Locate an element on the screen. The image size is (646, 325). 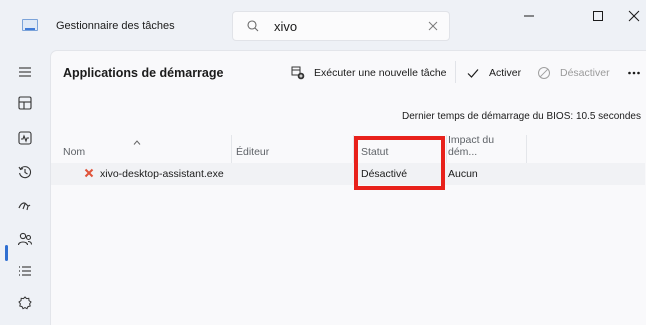
column-header-name: Nom is located at coordinates (147, 148).